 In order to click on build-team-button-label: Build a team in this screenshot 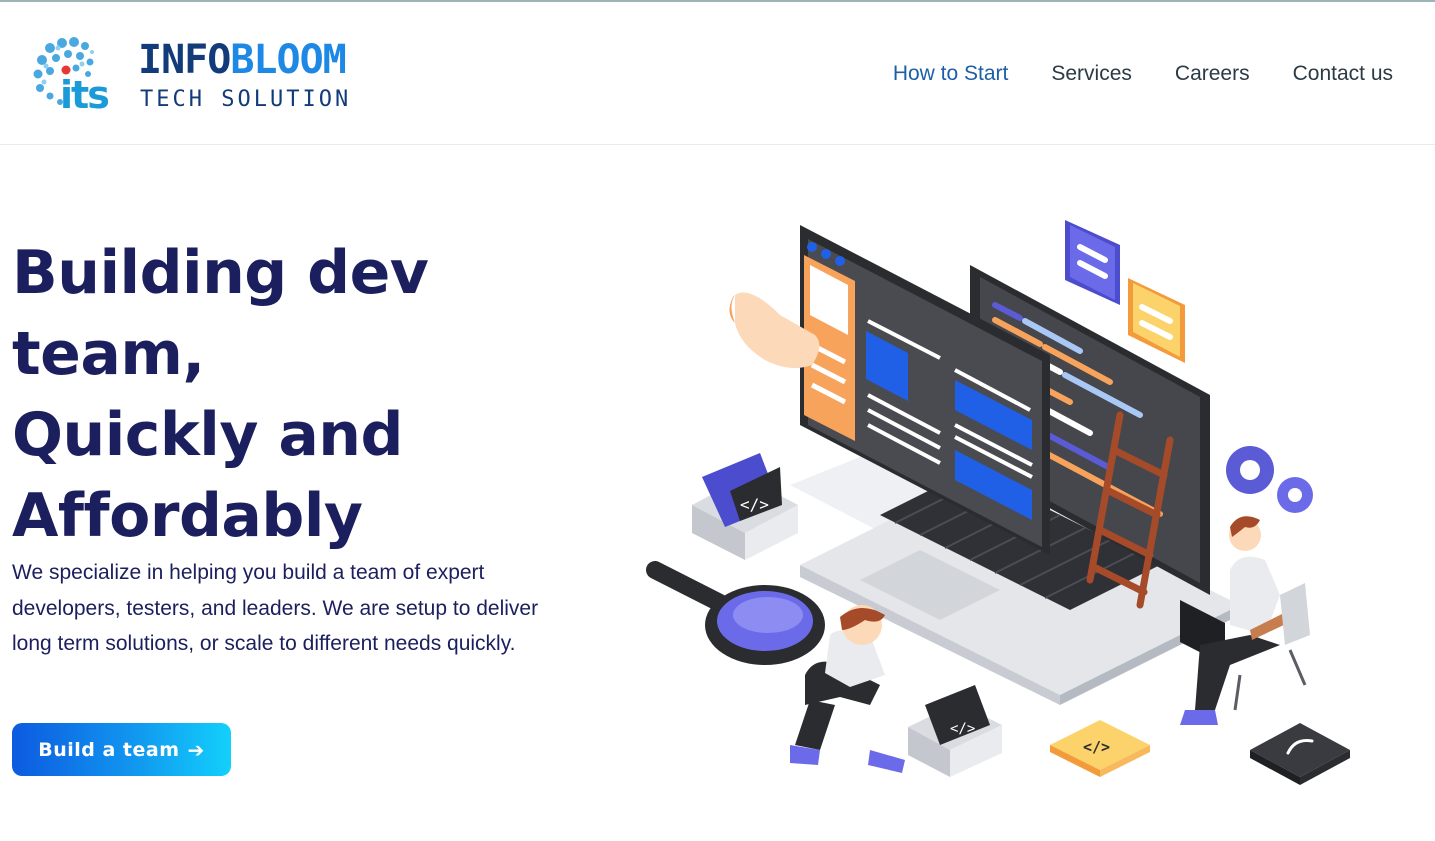, I will do `click(109, 749)`.